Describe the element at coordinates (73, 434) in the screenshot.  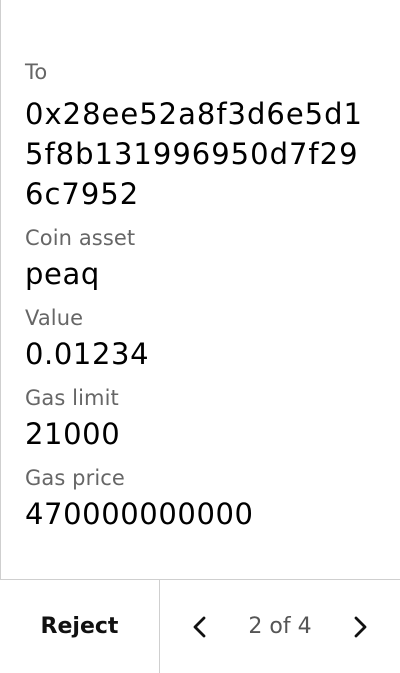
I see `gas-limit-value: 21000` at that location.